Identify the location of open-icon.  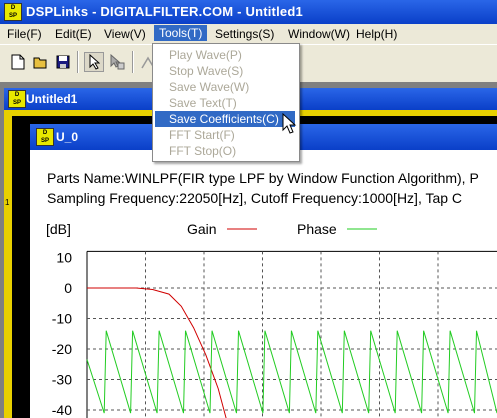
(41, 62).